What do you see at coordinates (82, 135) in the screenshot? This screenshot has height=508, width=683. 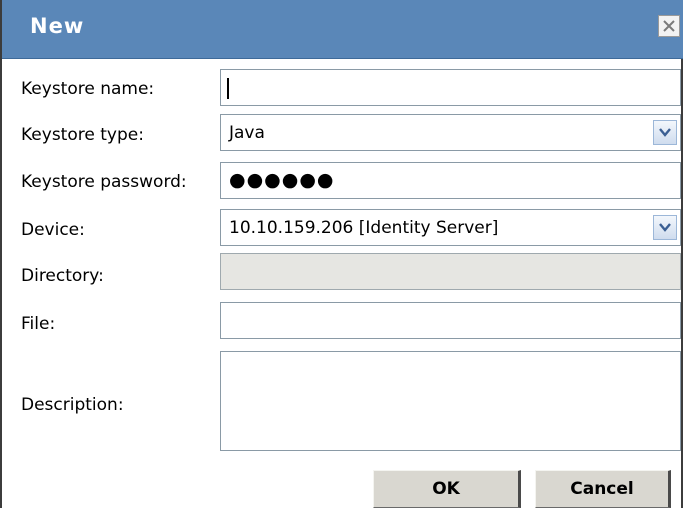 I see `keystore-type-label: Keystore type:` at bounding box center [82, 135].